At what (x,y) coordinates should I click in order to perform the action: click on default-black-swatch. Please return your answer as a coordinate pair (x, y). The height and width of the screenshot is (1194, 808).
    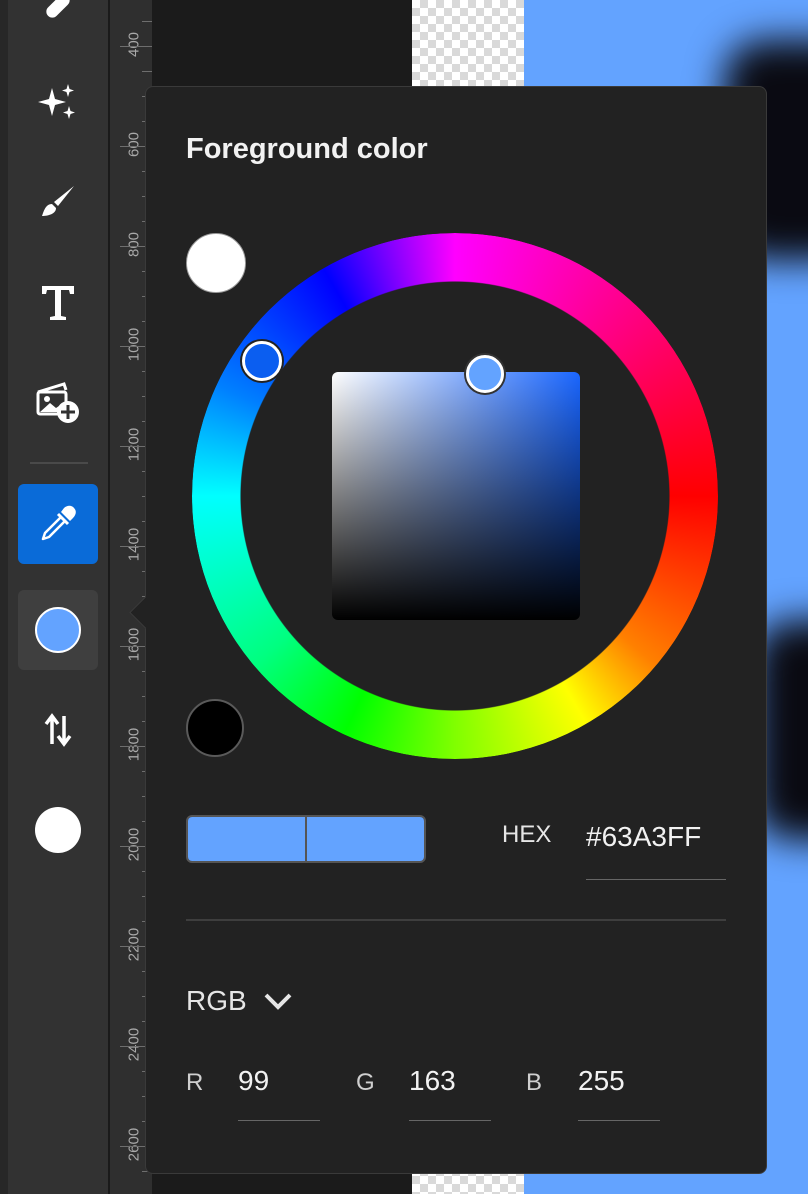
    Looking at the image, I should click on (215, 728).